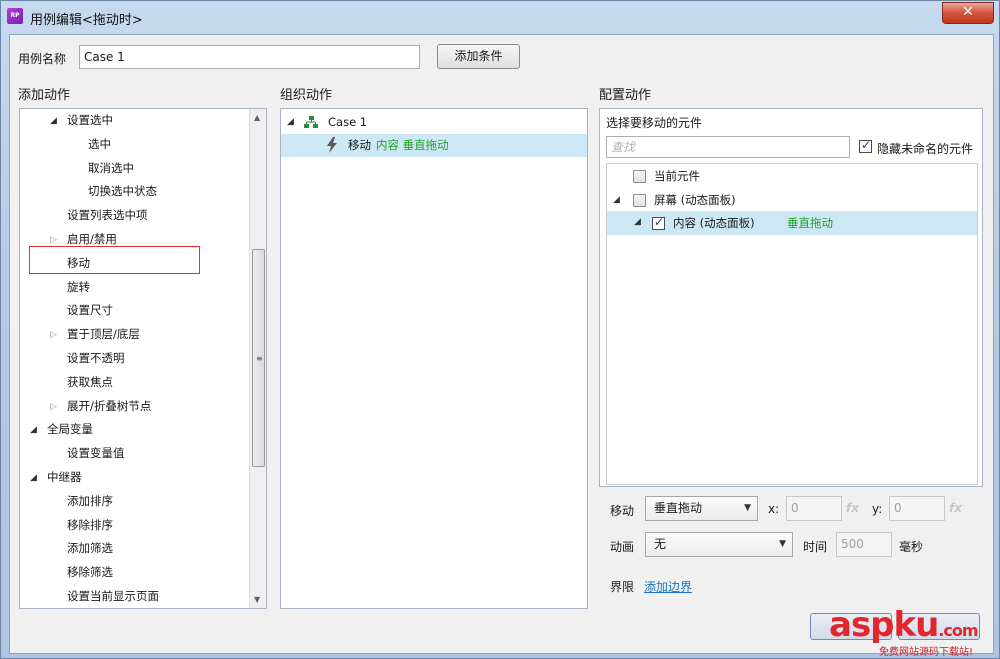 The width and height of the screenshot is (1000, 659). I want to click on add-condition-button: 添加条件, so click(478, 56).